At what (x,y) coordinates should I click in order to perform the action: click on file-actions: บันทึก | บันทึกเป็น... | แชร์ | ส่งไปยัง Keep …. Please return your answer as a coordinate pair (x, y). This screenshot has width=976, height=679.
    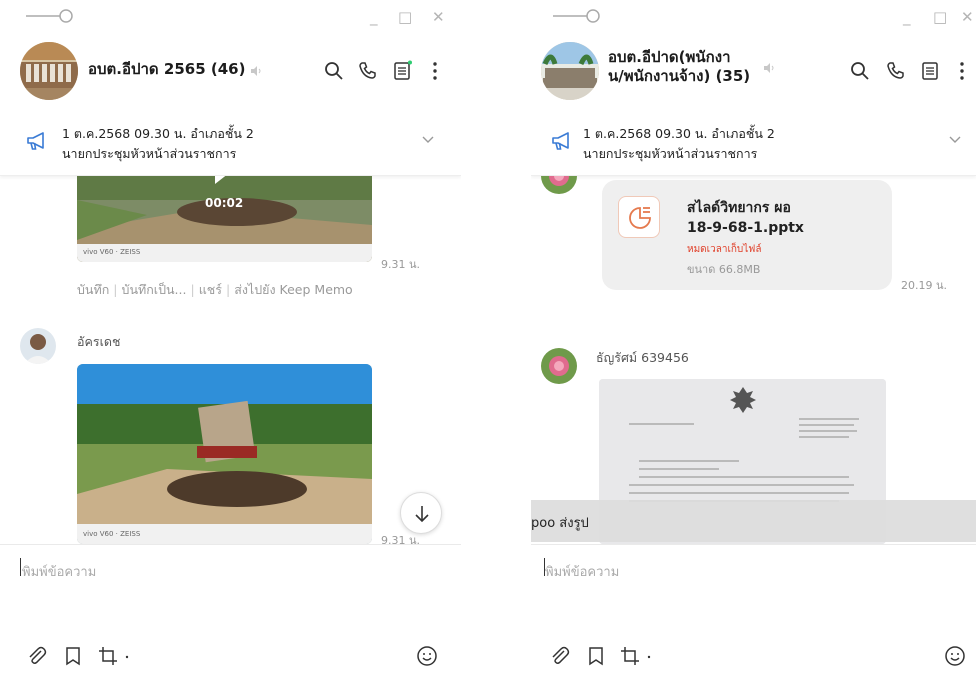
    Looking at the image, I should click on (215, 289).